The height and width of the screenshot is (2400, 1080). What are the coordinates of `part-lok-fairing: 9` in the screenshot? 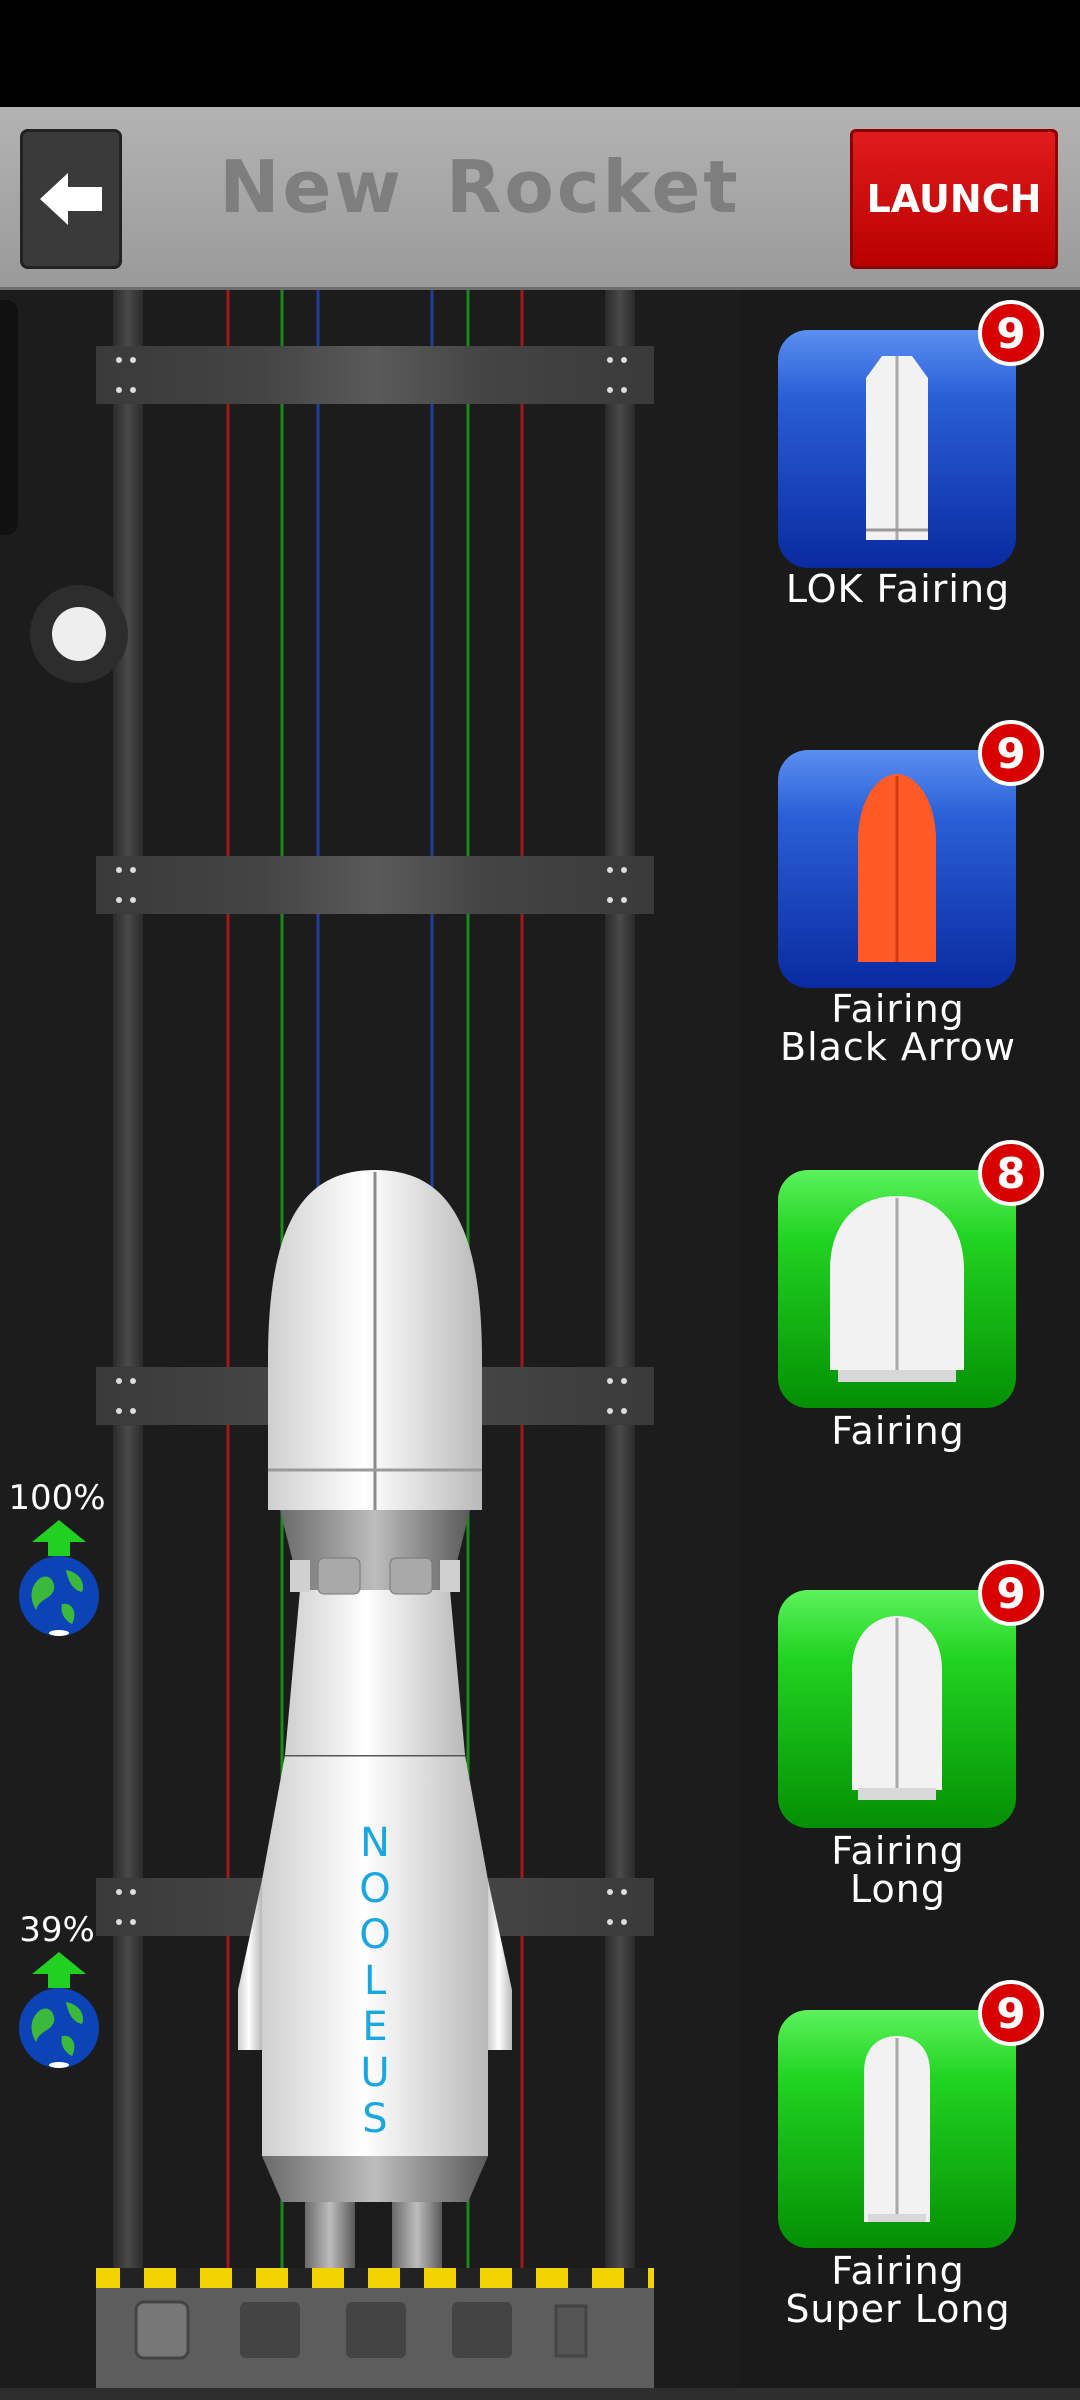 It's located at (911, 434).